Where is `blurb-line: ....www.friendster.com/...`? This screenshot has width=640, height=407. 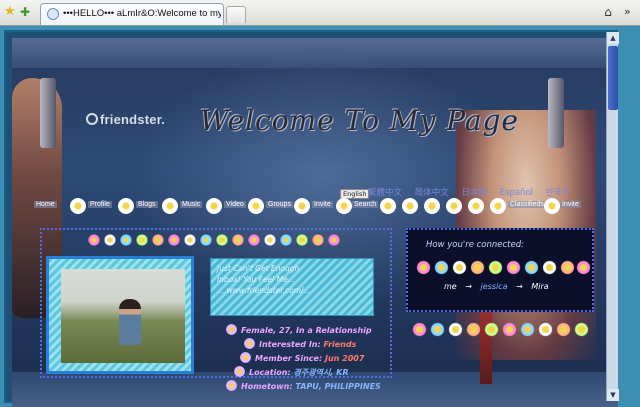 blurb-line: ....www.friendster.com/... is located at coordinates (292, 290).